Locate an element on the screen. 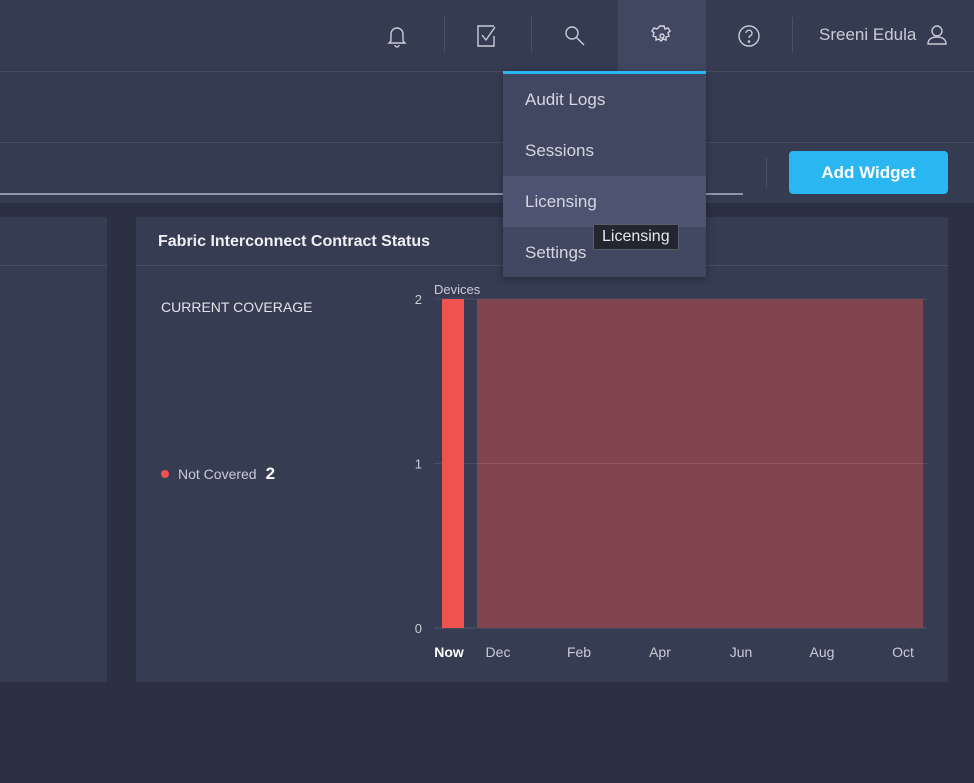 The width and height of the screenshot is (974, 783). help-button is located at coordinates (749, 35).